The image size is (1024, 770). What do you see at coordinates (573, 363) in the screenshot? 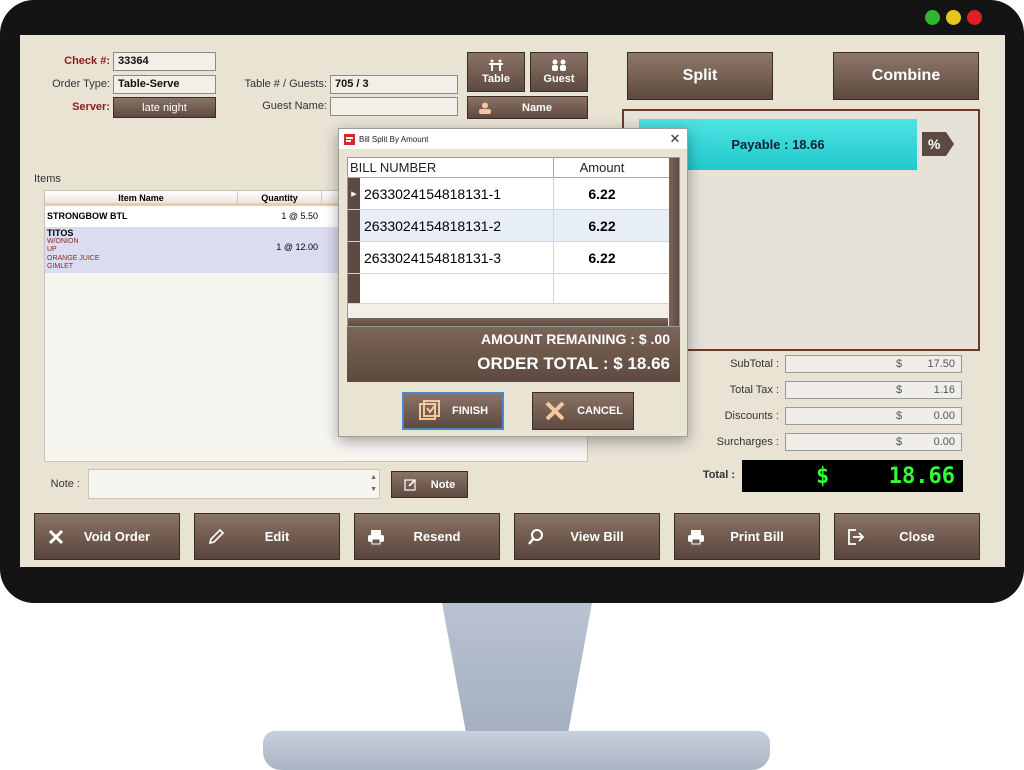
I see `order-total: ORDER TOTAL : $ 18.66` at bounding box center [573, 363].